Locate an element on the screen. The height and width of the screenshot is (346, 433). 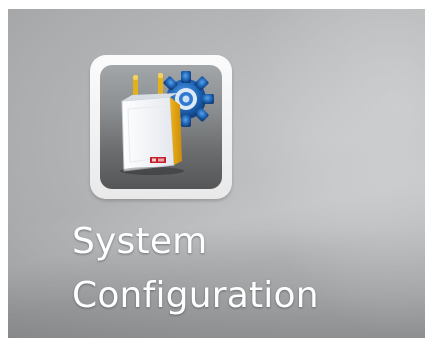
router-with-gear-icon is located at coordinates (167, 123).